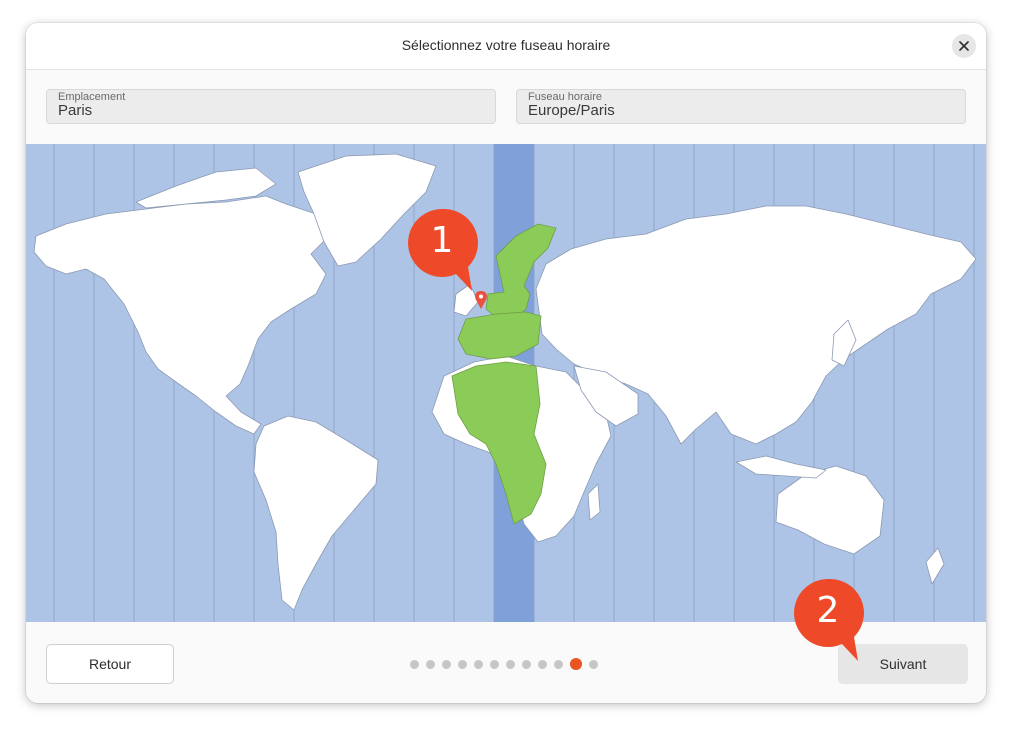 The image size is (1012, 732). I want to click on location-field: Emplacement Paris, so click(271, 106).